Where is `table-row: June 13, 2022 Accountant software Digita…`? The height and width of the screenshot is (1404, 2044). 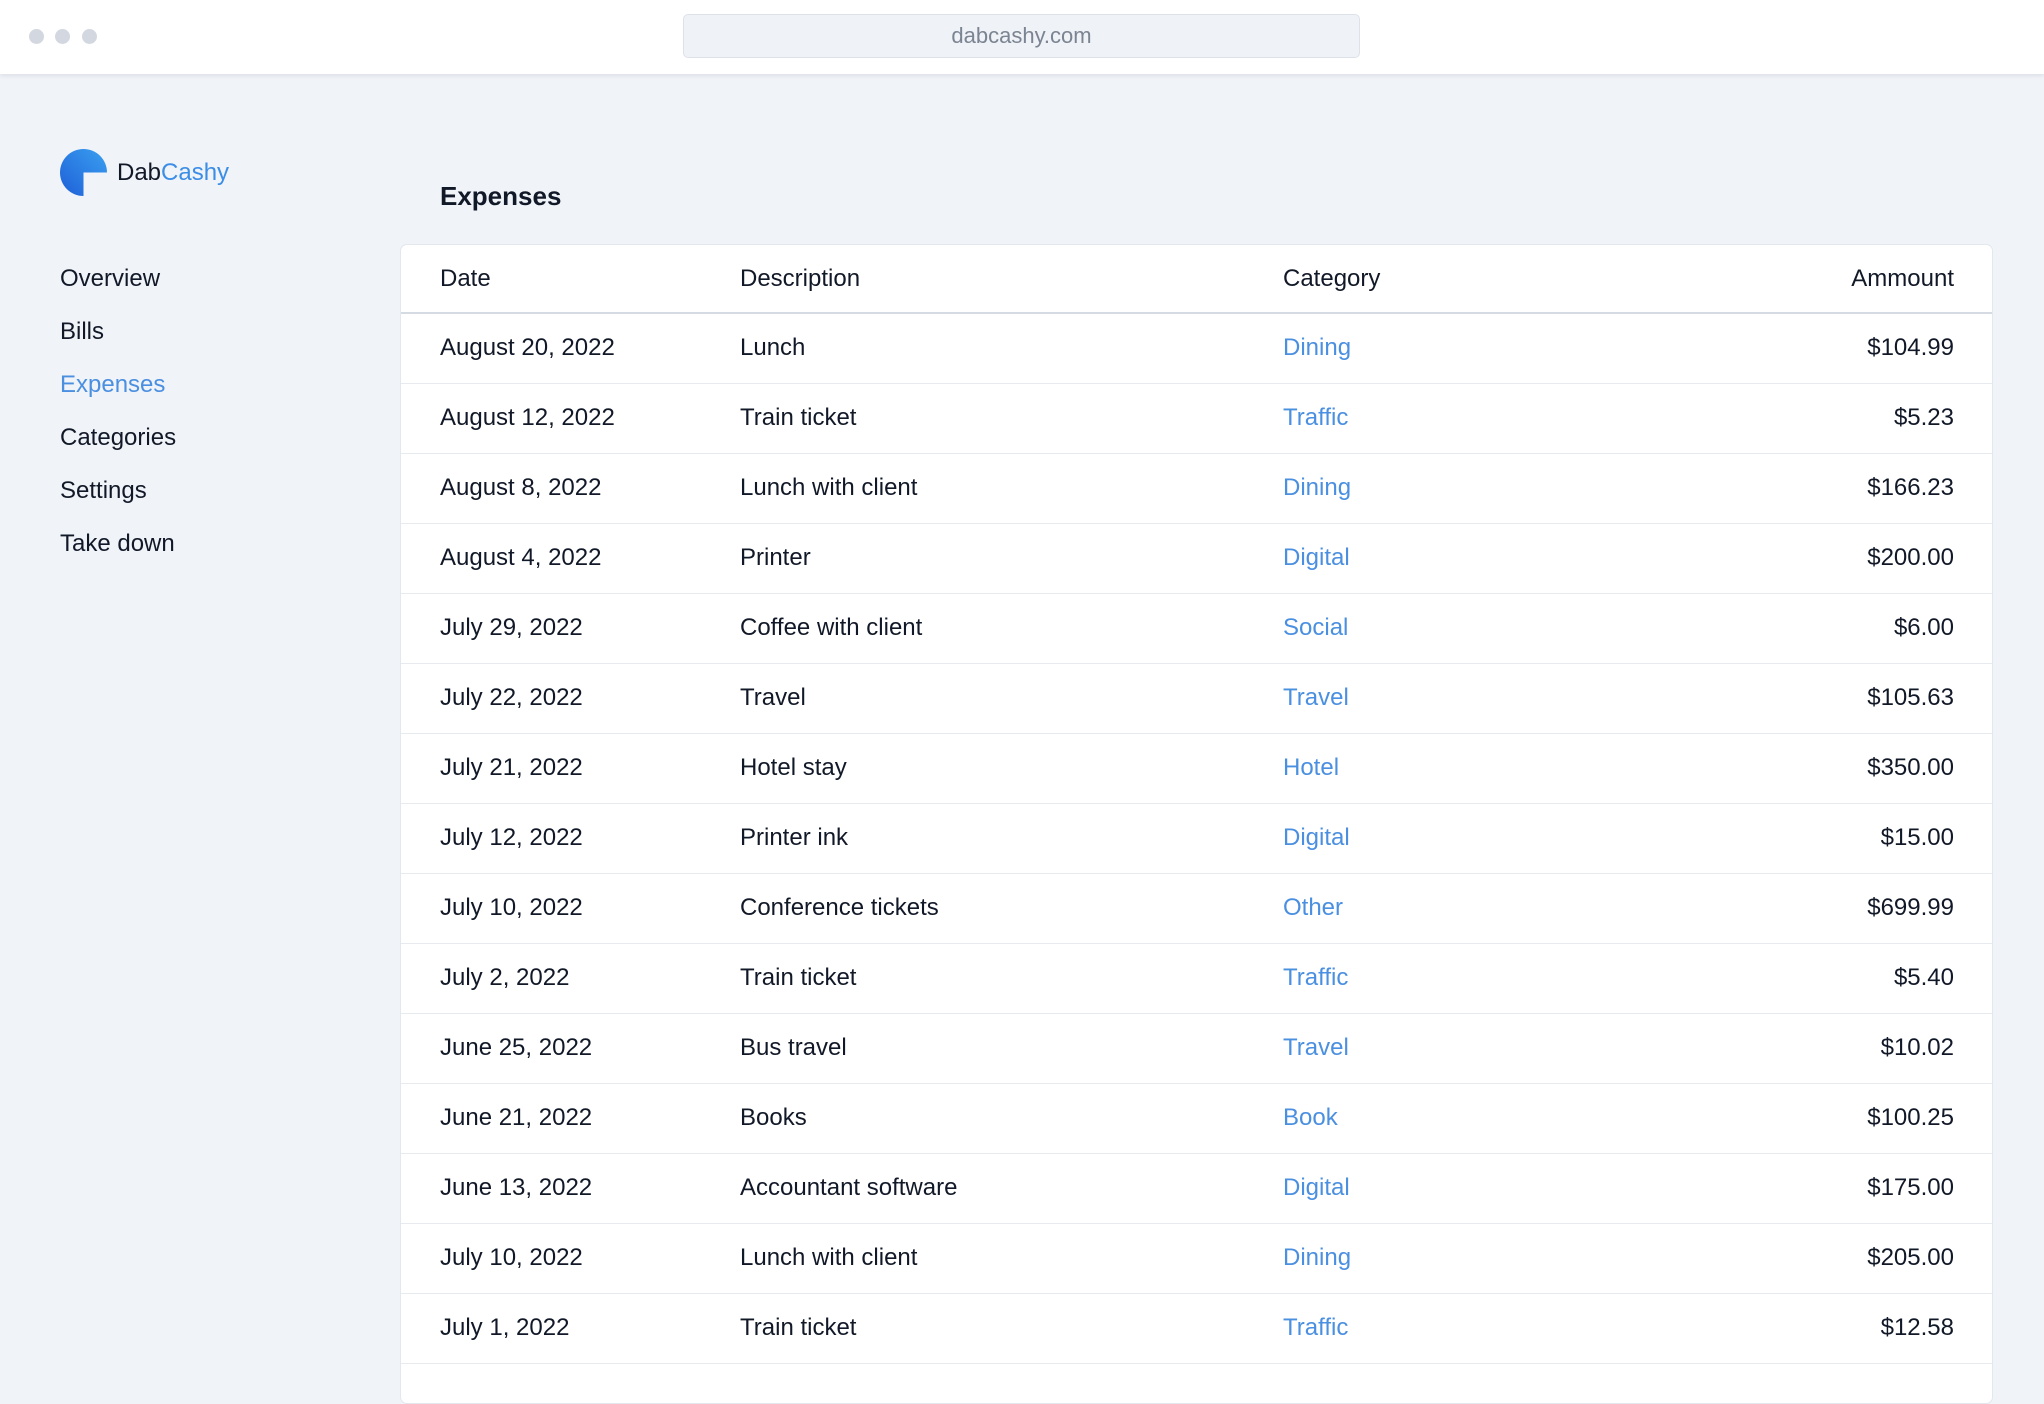 table-row: June 13, 2022 Accountant software Digita… is located at coordinates (1196, 1188).